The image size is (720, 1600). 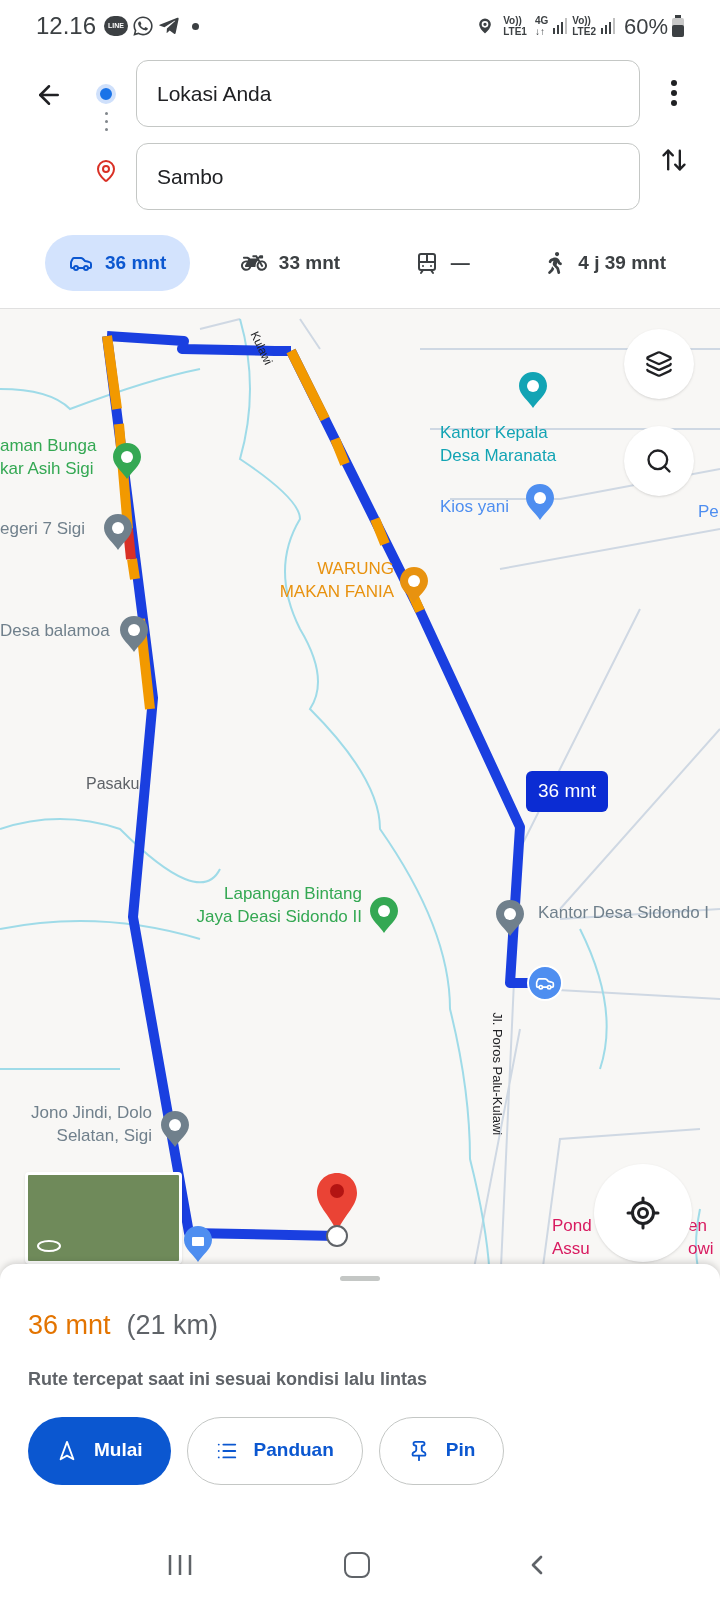 What do you see at coordinates (106, 171) in the screenshot?
I see `destination-pin-icon` at bounding box center [106, 171].